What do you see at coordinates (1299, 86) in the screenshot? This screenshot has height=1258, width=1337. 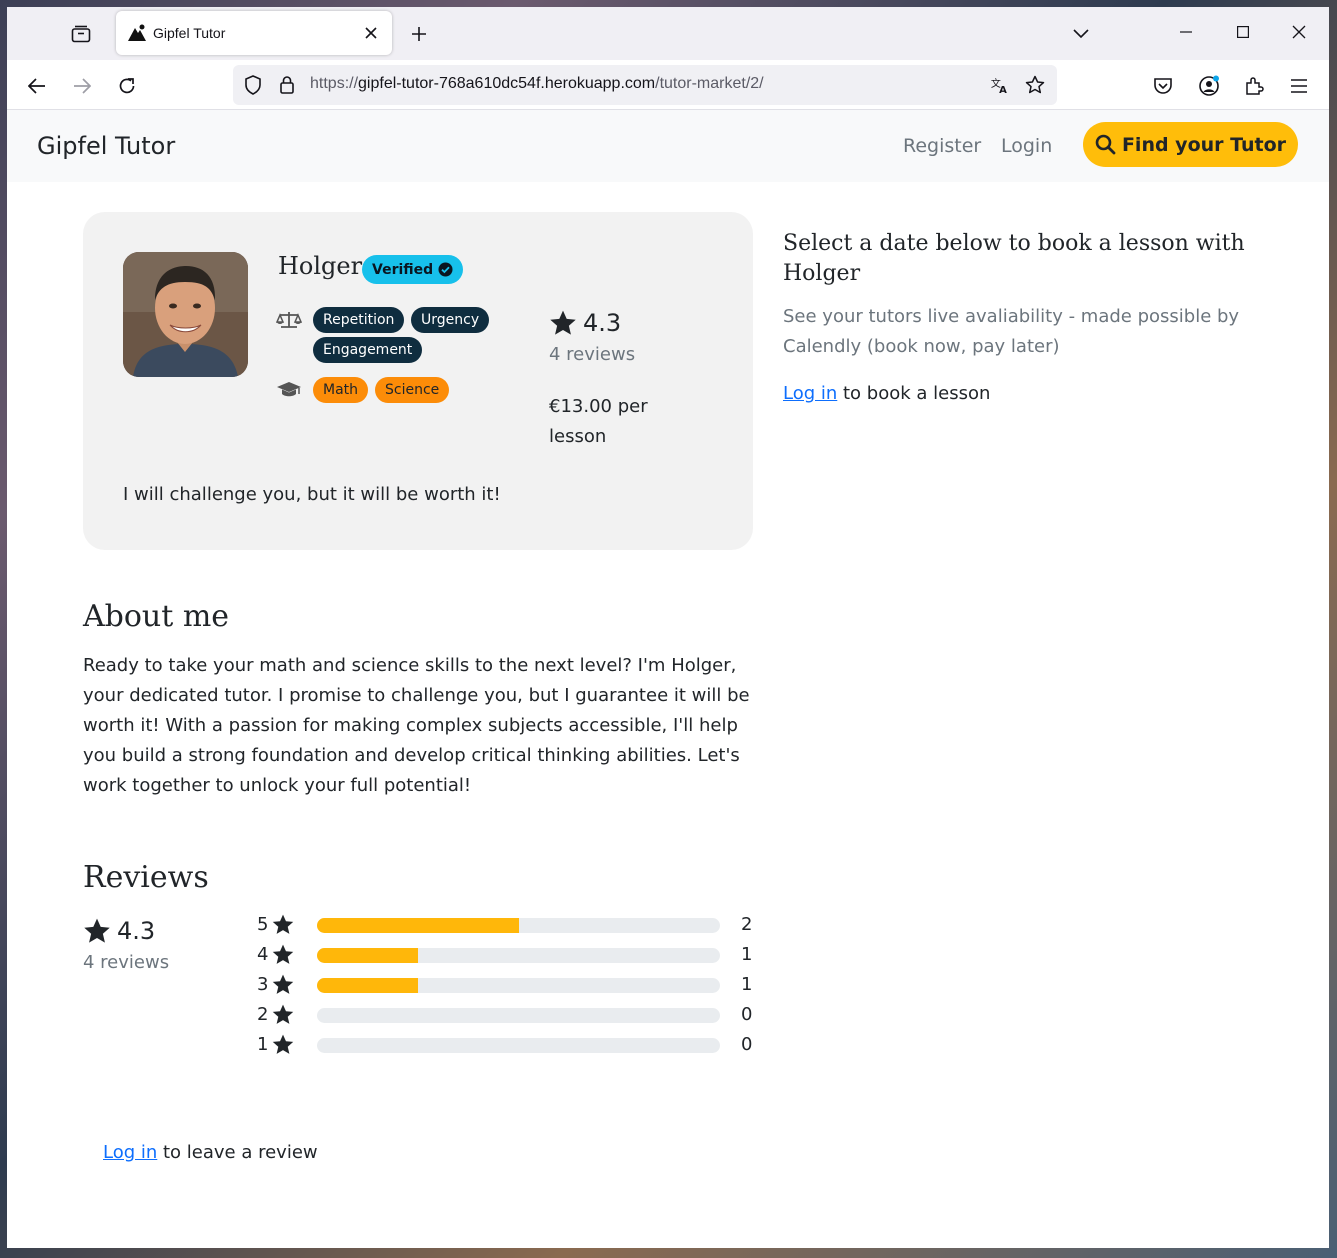 I see `menu-hamburger-icon` at bounding box center [1299, 86].